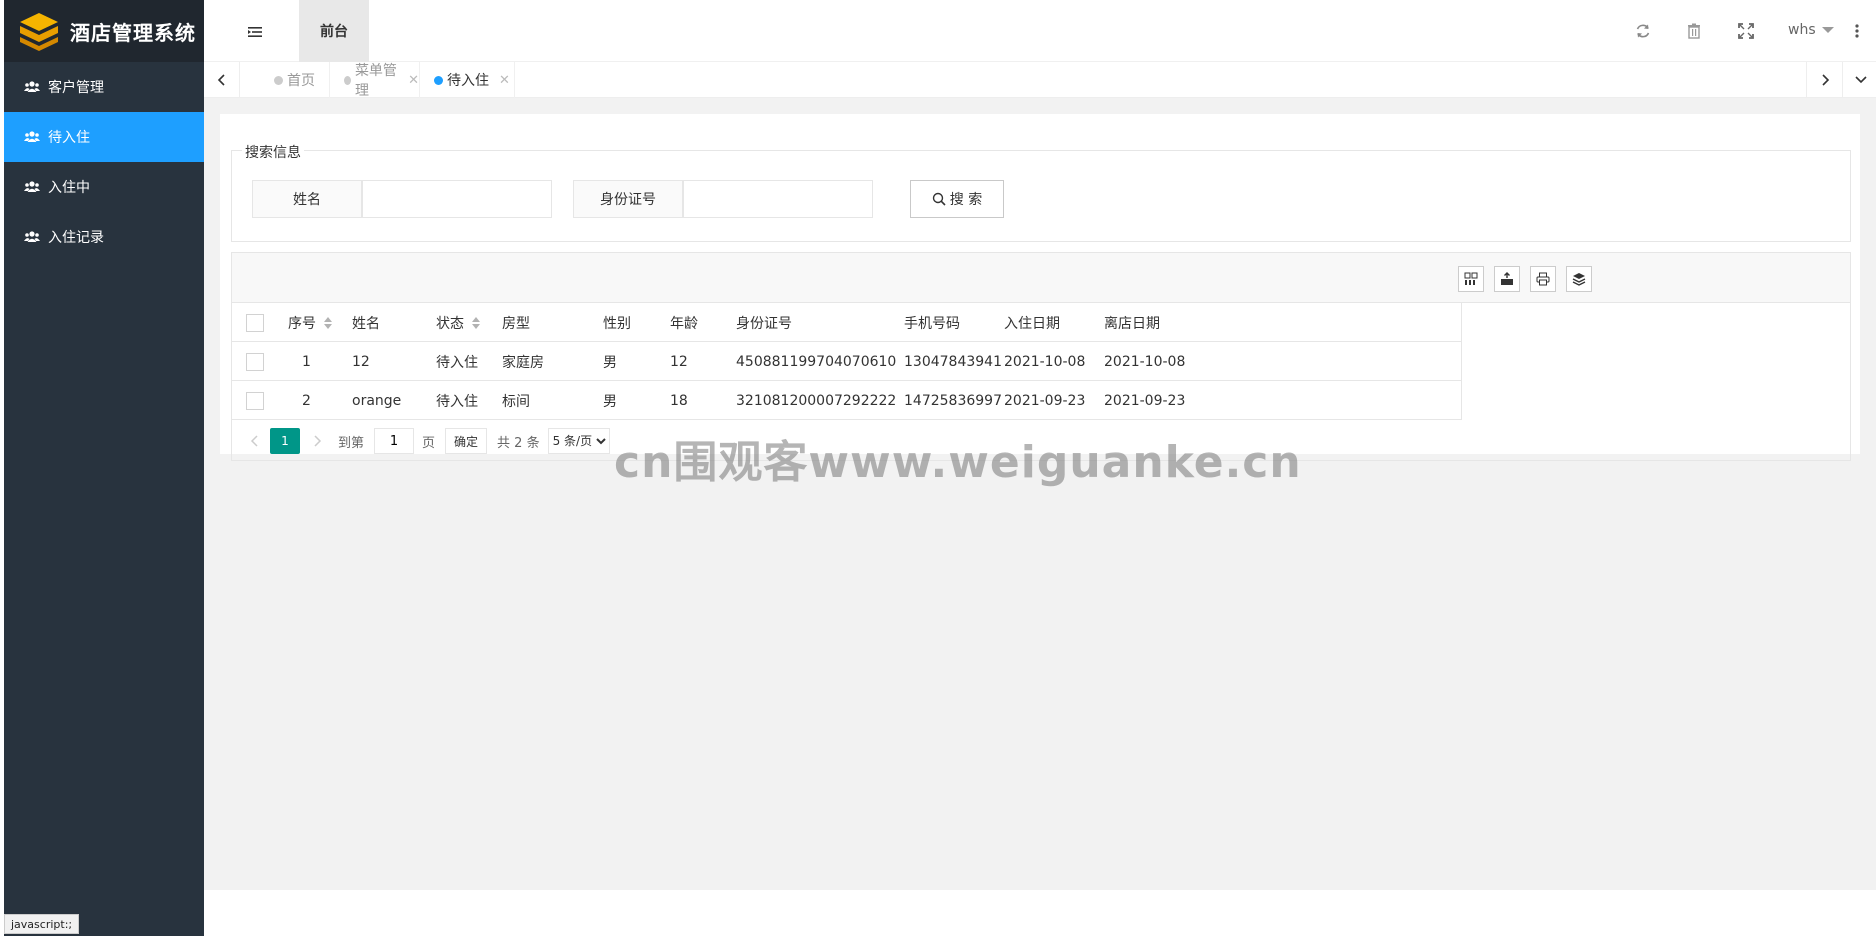  I want to click on columns-filter-button, so click(1471, 279).